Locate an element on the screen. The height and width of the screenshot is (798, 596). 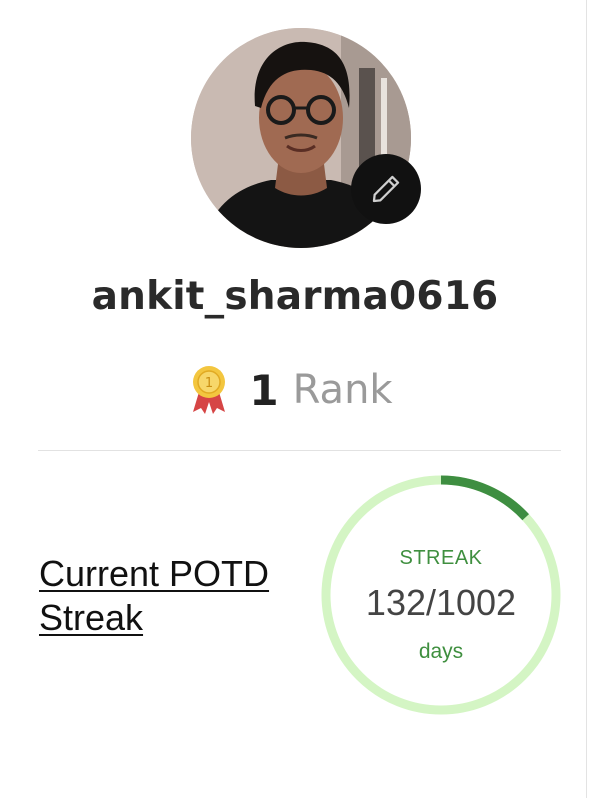
medal-icon: 1 is located at coordinates (209, 390).